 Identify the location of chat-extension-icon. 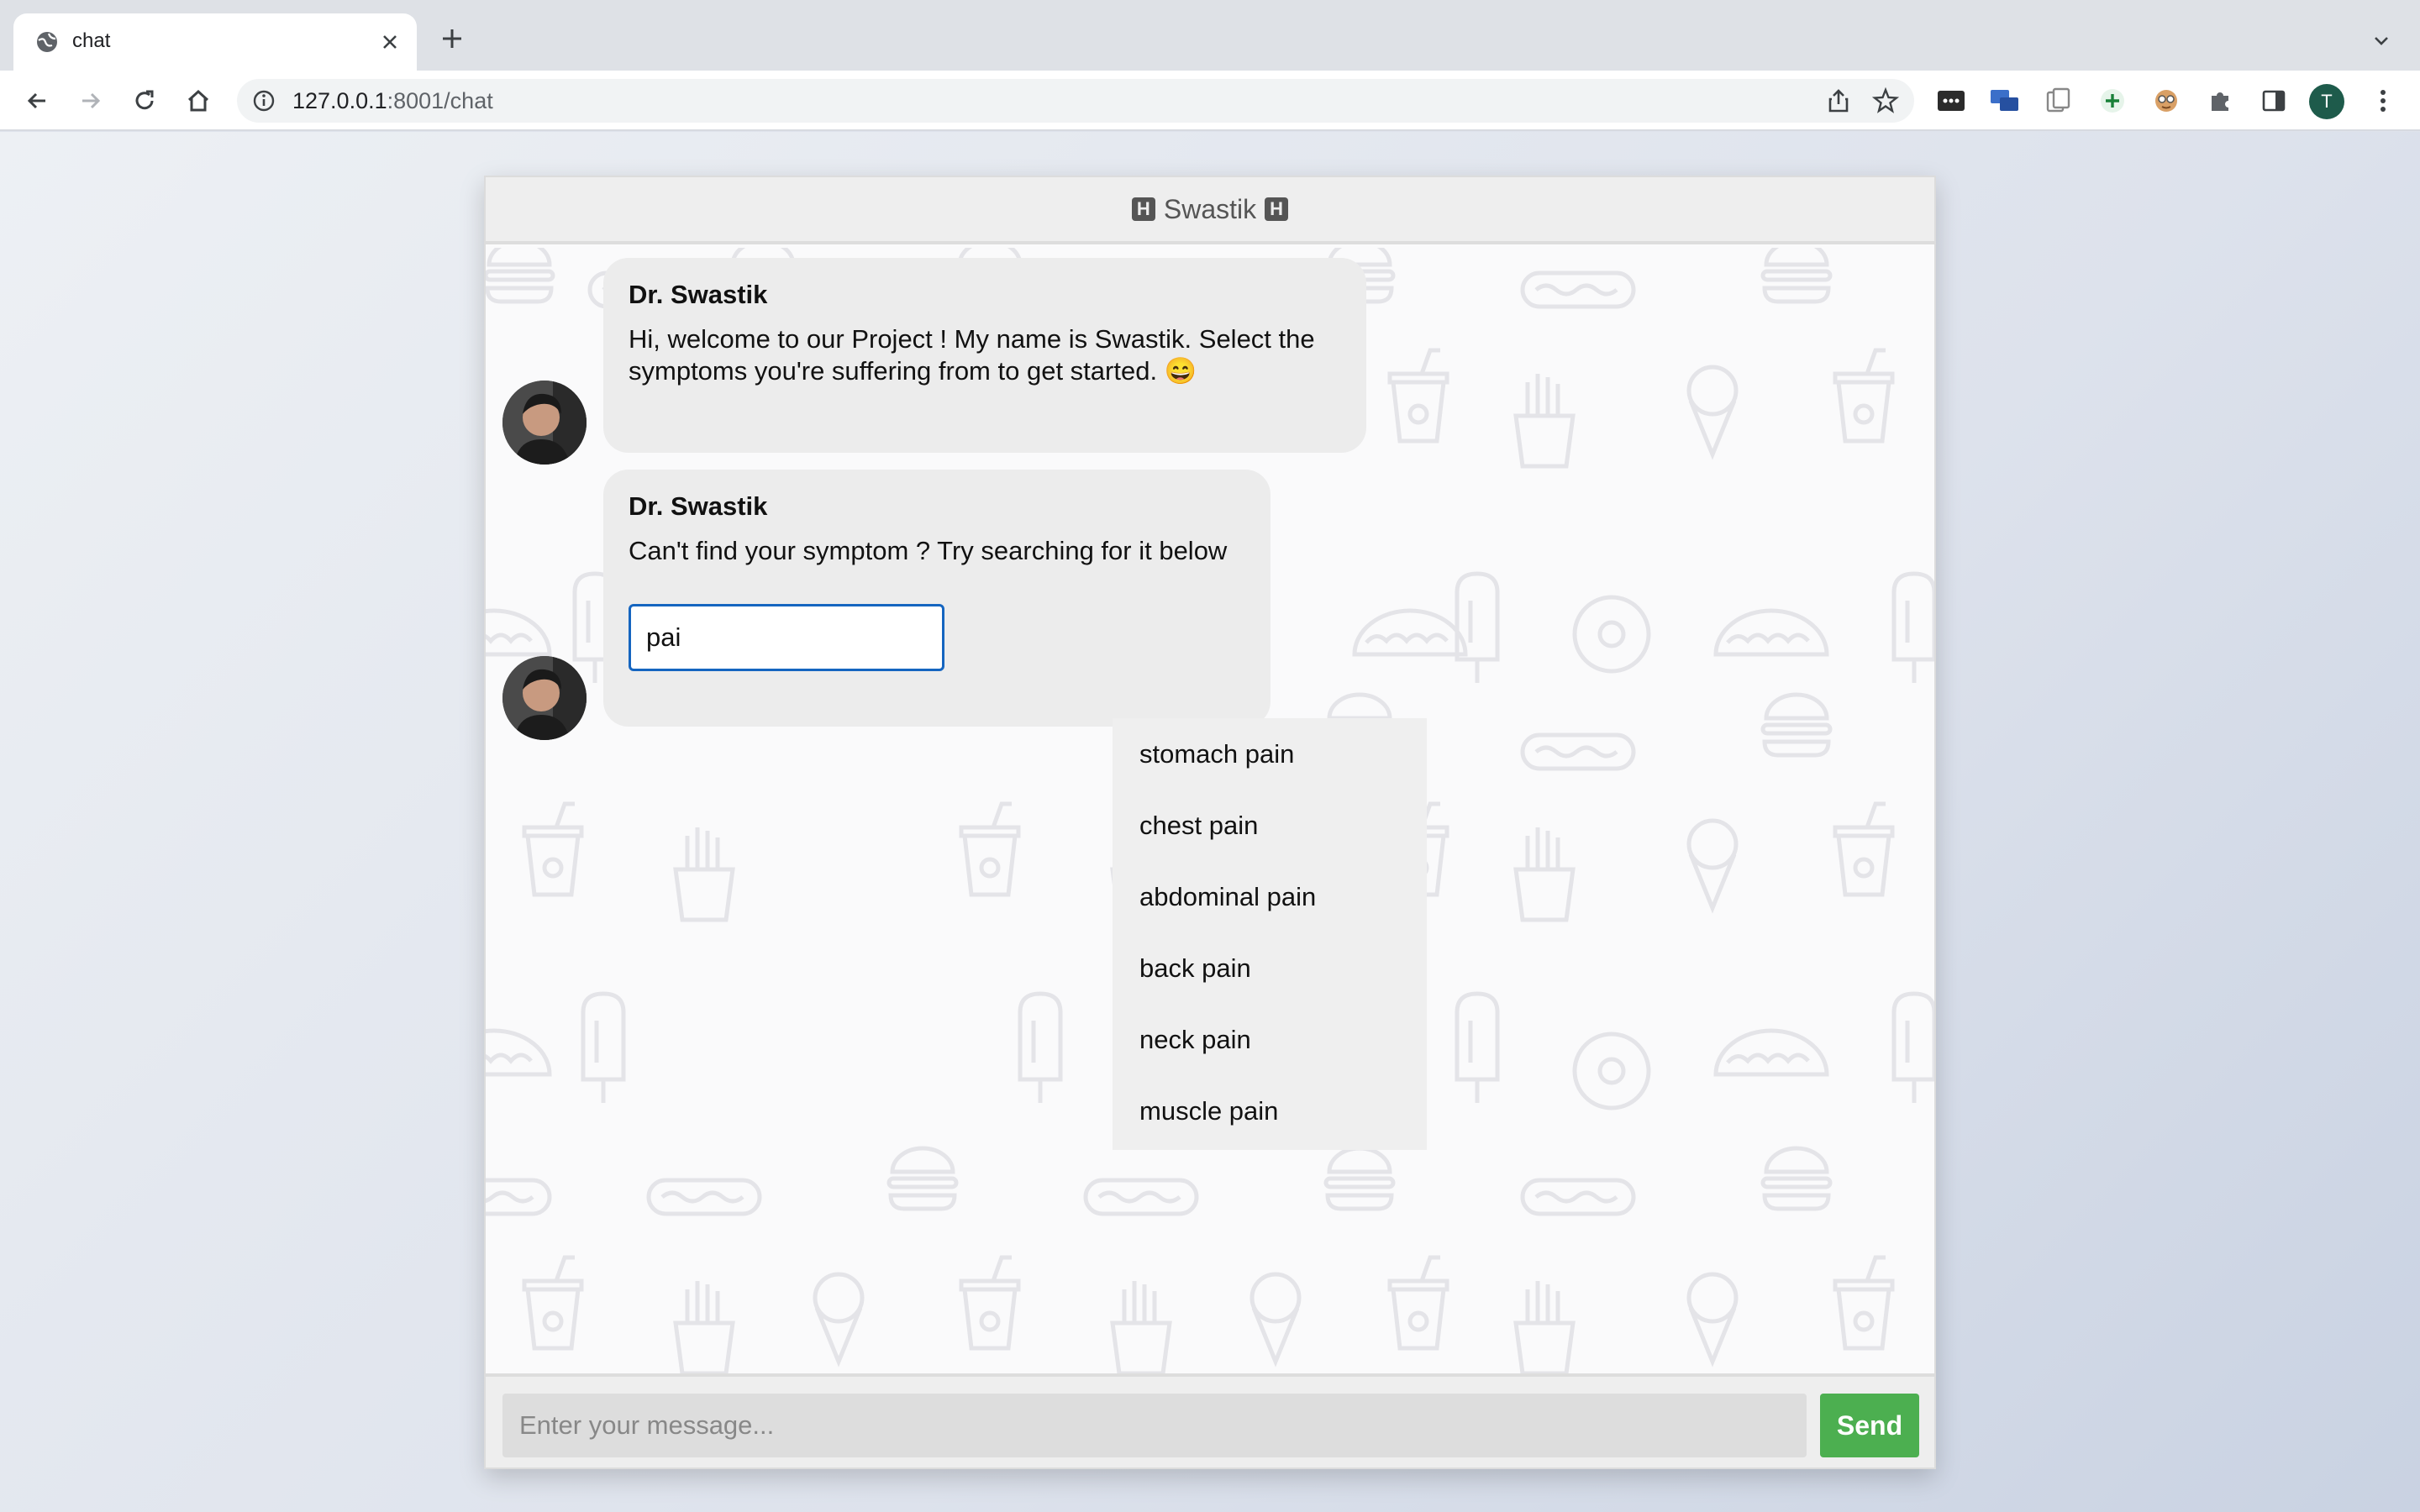
(2005, 101).